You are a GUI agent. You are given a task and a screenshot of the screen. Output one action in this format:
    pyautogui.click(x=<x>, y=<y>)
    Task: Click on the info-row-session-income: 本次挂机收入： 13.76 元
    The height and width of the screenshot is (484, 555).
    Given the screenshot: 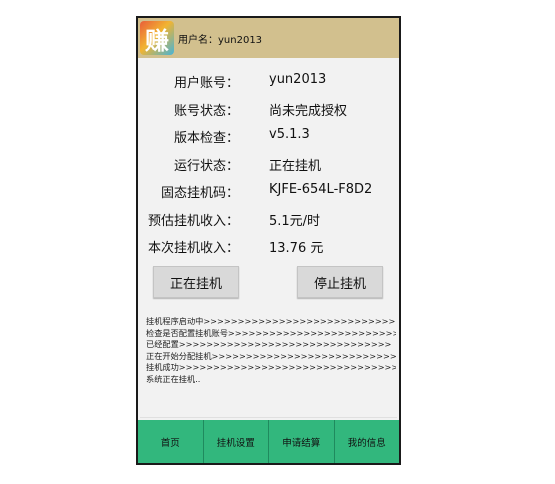 What is the action you would take?
    pyautogui.click(x=268, y=247)
    